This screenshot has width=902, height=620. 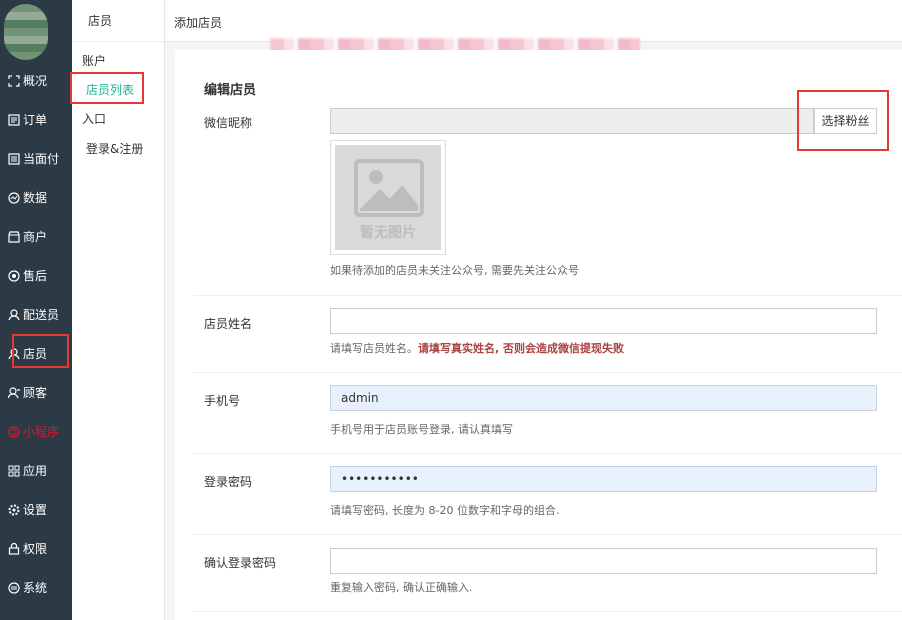 What do you see at coordinates (421, 429) in the screenshot?
I see `phone-help: 手机号用于店员账号登录, 请认真填写` at bounding box center [421, 429].